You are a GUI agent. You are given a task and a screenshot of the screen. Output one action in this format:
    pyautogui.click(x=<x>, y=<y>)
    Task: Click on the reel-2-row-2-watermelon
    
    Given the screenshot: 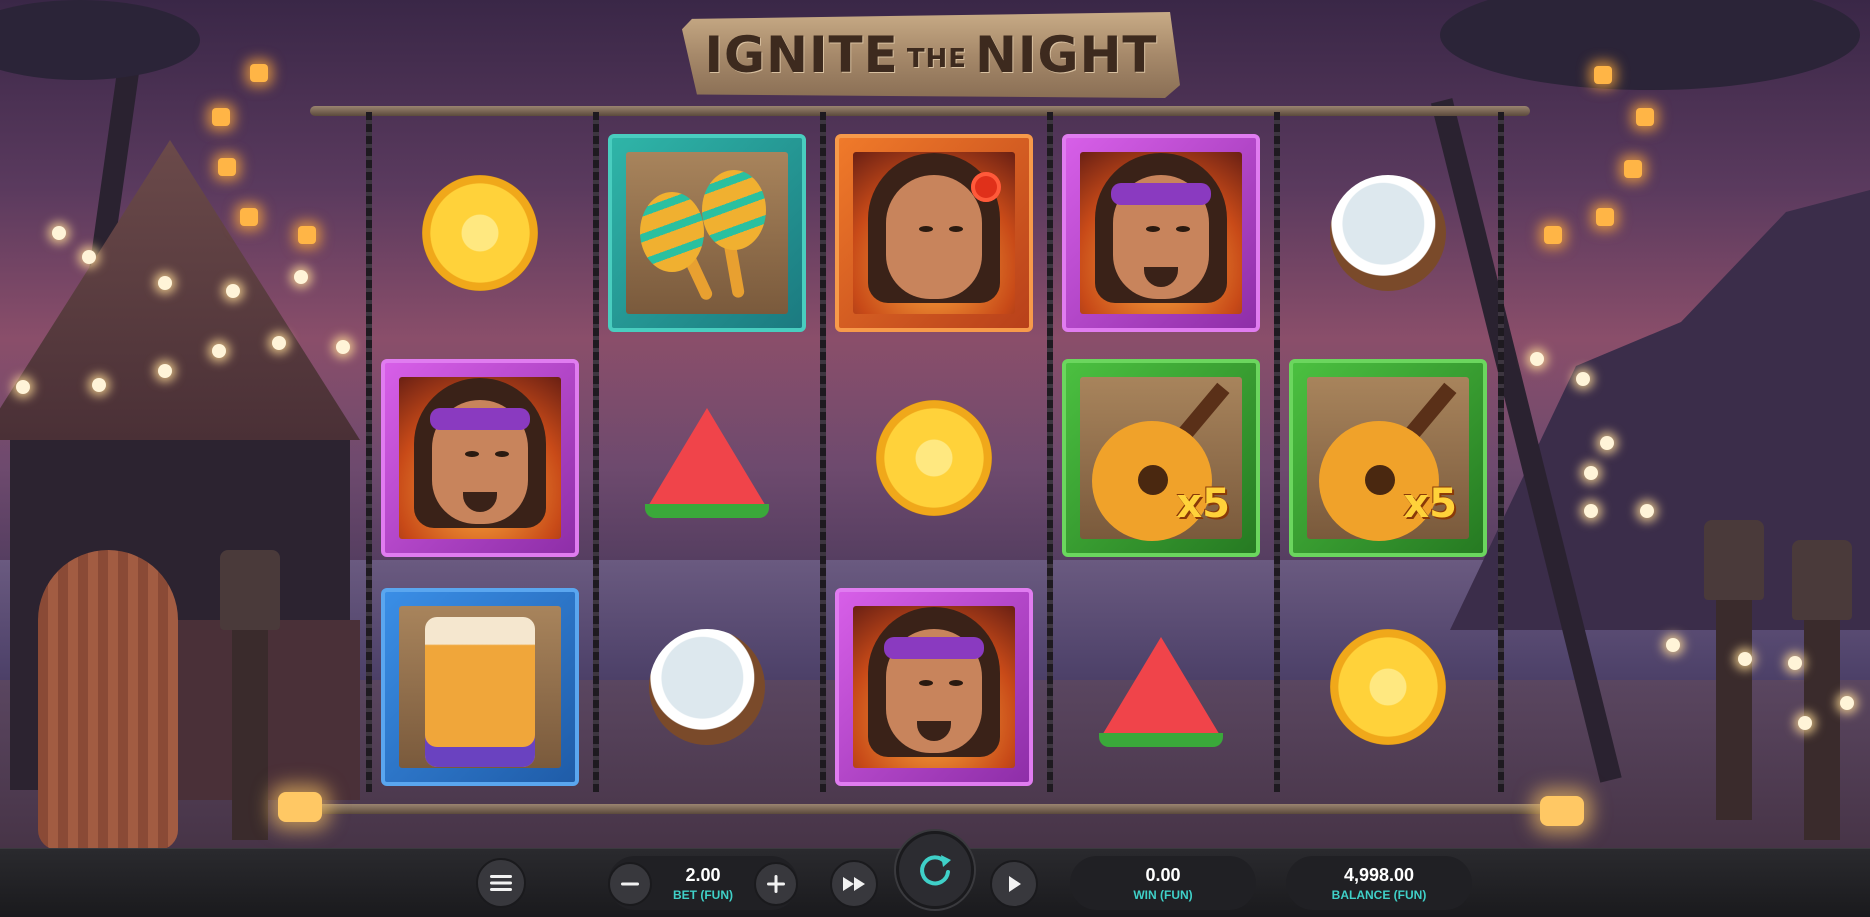 What is the action you would take?
    pyautogui.click(x=707, y=458)
    